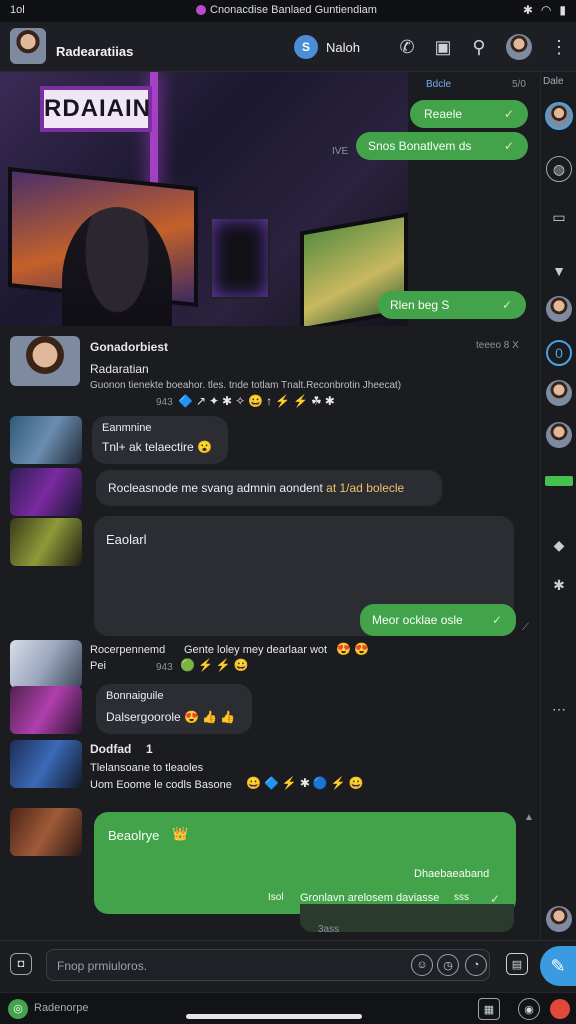  What do you see at coordinates (288, 47) in the screenshot?
I see `chat-header: Radearatiias S Naloh ✆ ▣ ⚲ ⋮` at bounding box center [288, 47].